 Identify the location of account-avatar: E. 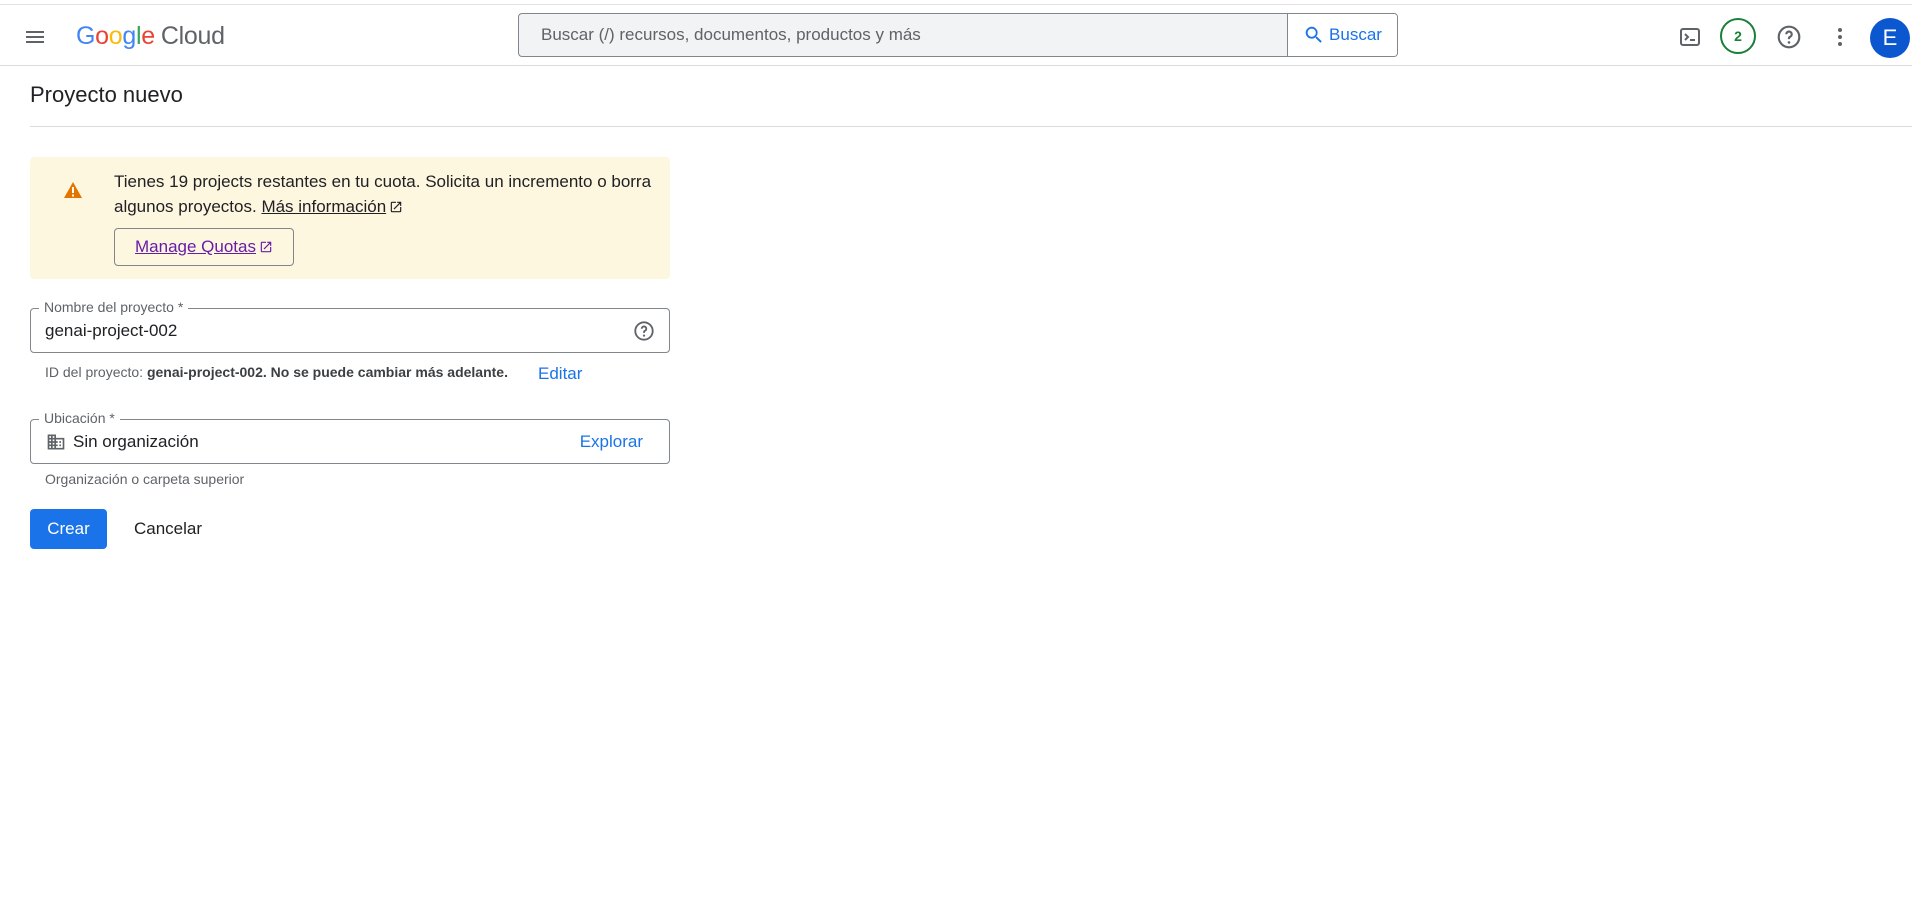
(1890, 38).